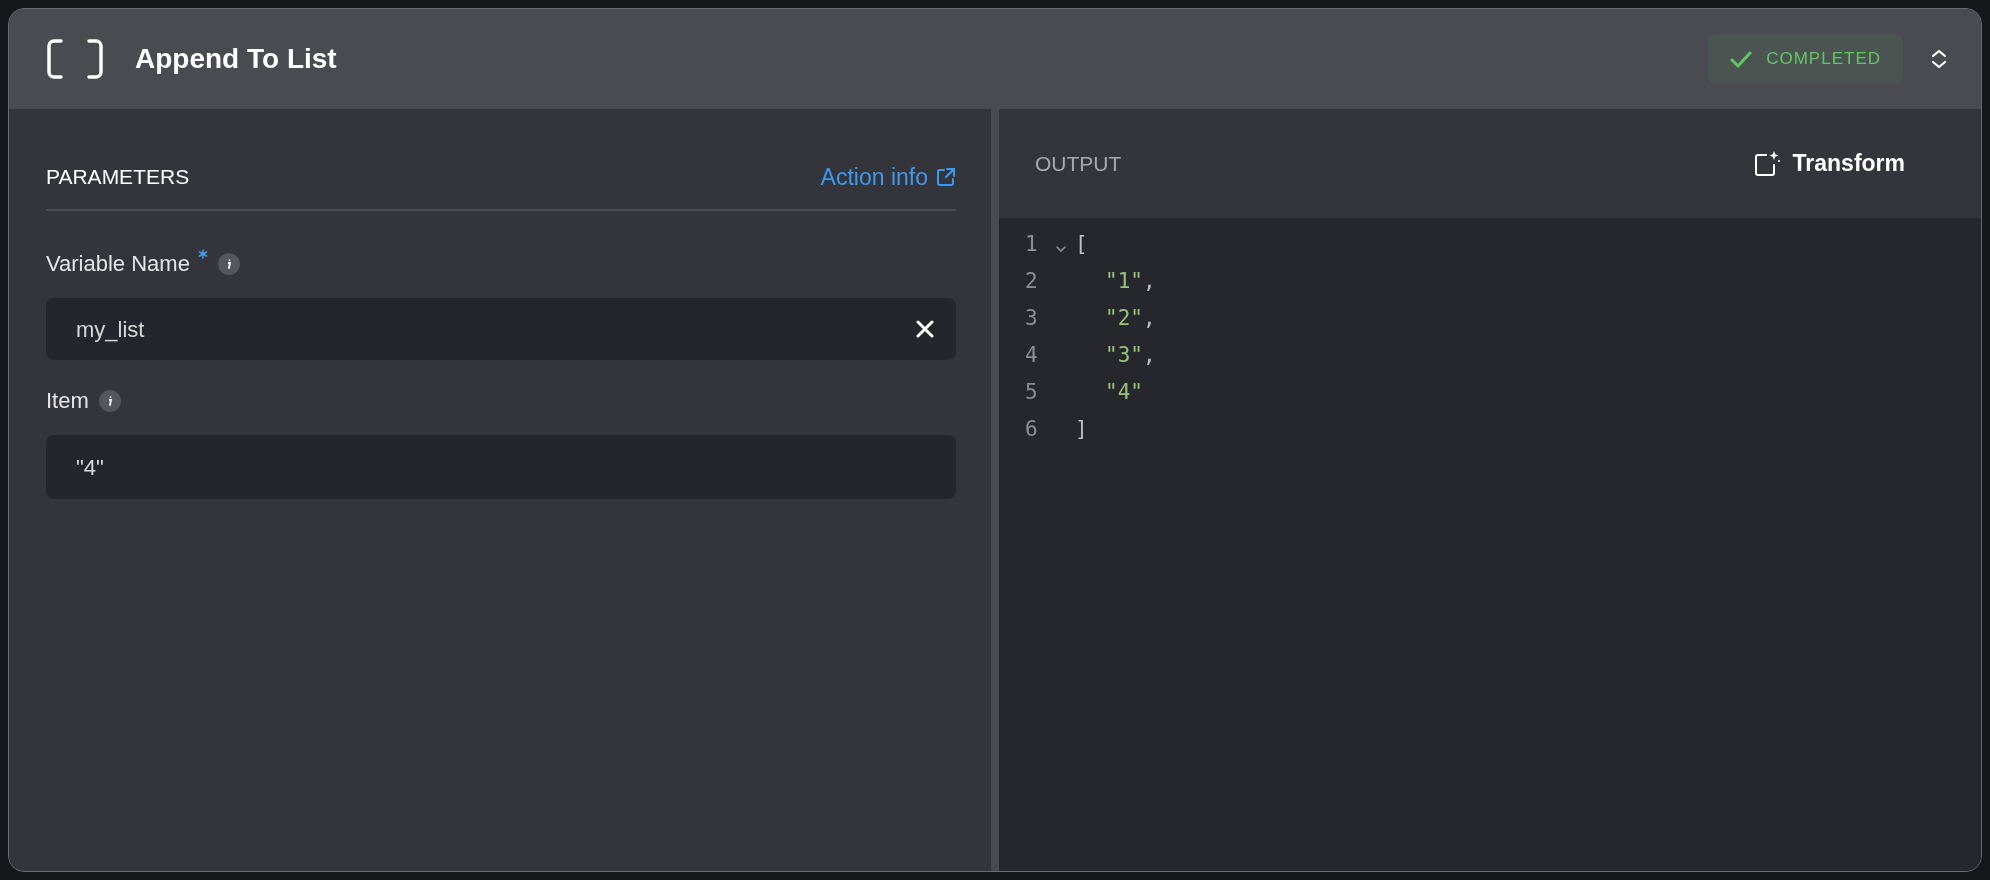  Describe the element at coordinates (888, 177) in the screenshot. I see `action-info-link: Action info` at that location.